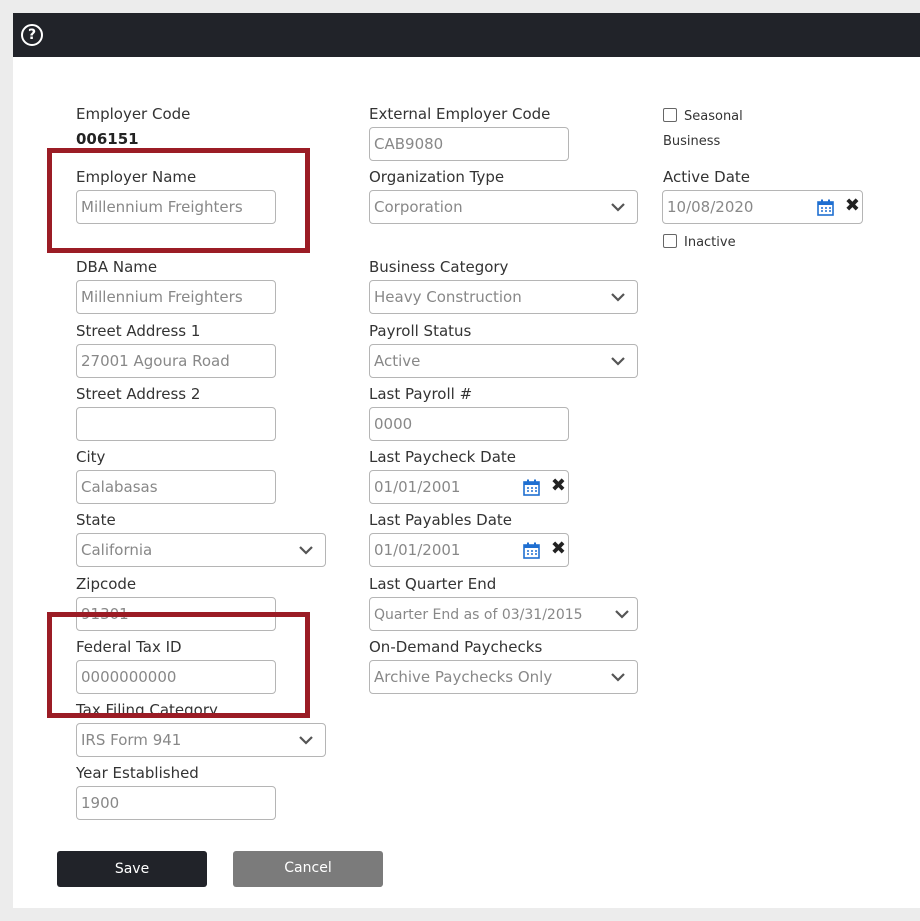  I want to click on last-payables-date-label: Last Payables Date, so click(440, 520).